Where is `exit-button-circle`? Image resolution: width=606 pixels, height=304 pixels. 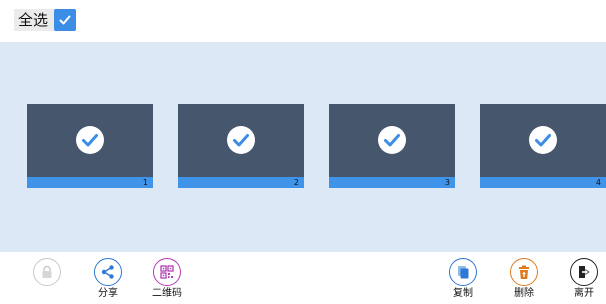 exit-button-circle is located at coordinates (584, 272).